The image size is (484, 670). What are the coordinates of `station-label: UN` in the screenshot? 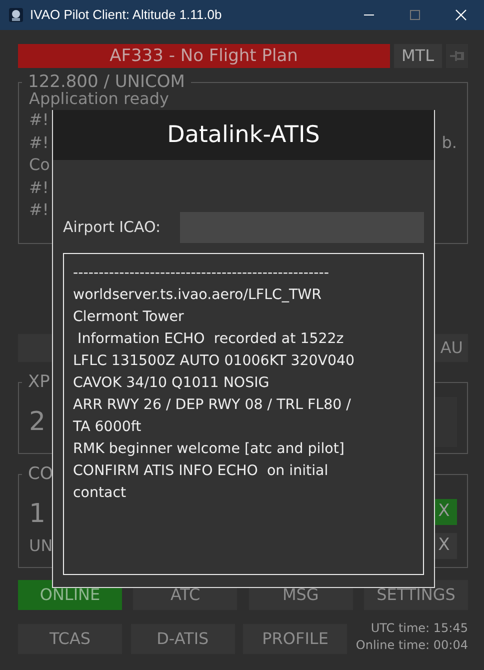 It's located at (41, 546).